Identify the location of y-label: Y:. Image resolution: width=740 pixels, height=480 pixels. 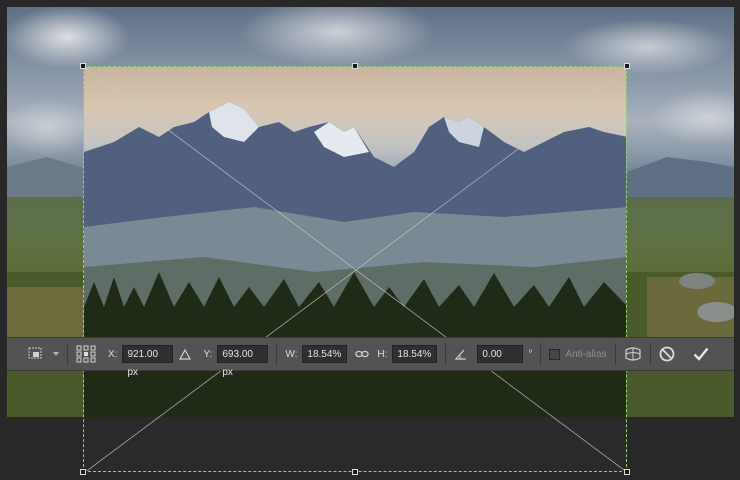
(208, 354).